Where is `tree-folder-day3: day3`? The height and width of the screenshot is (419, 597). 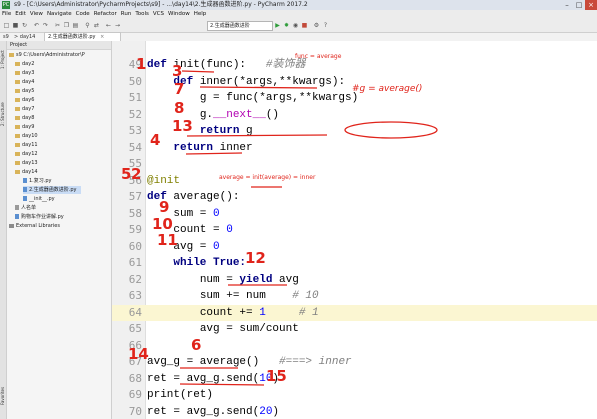
tree-folder-day3: day3 is located at coordinates (24, 73).